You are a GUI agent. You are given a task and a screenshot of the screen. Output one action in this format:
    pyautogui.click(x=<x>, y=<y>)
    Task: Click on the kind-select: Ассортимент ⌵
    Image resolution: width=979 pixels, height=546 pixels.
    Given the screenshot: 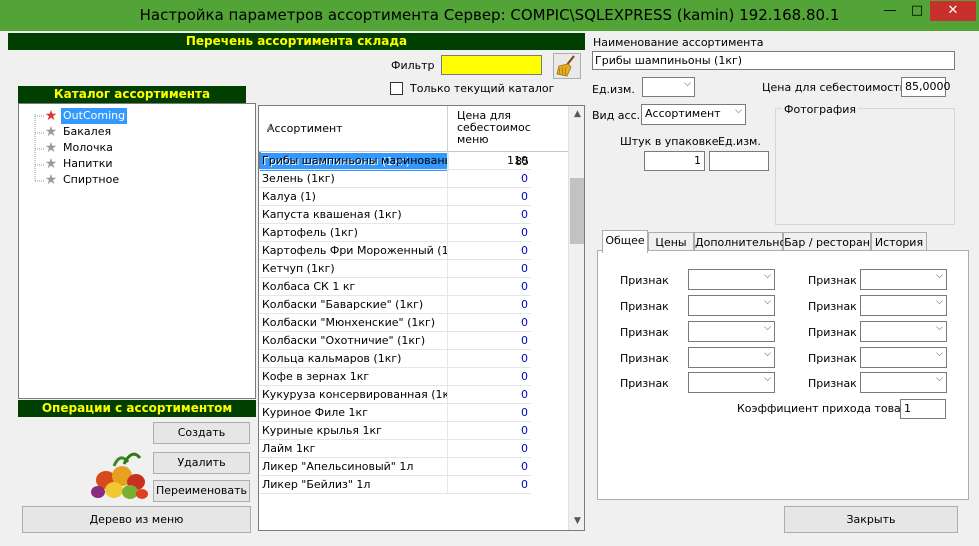 What is the action you would take?
    pyautogui.click(x=693, y=114)
    